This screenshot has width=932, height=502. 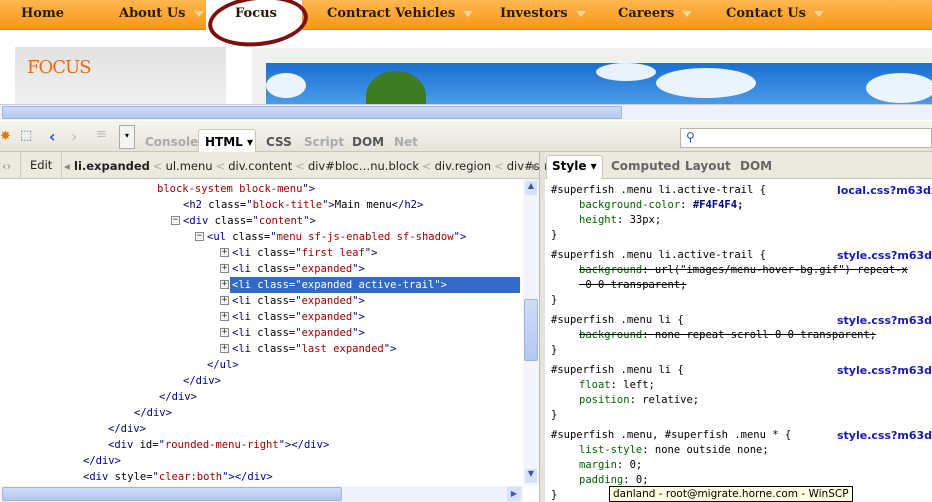 I want to click on html-token: expanded active-trail, so click(x=368, y=285).